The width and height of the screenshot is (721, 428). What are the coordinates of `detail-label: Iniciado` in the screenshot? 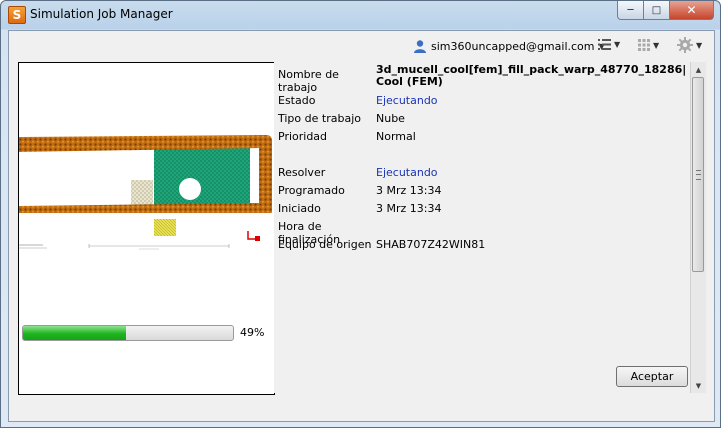 It's located at (299, 208).